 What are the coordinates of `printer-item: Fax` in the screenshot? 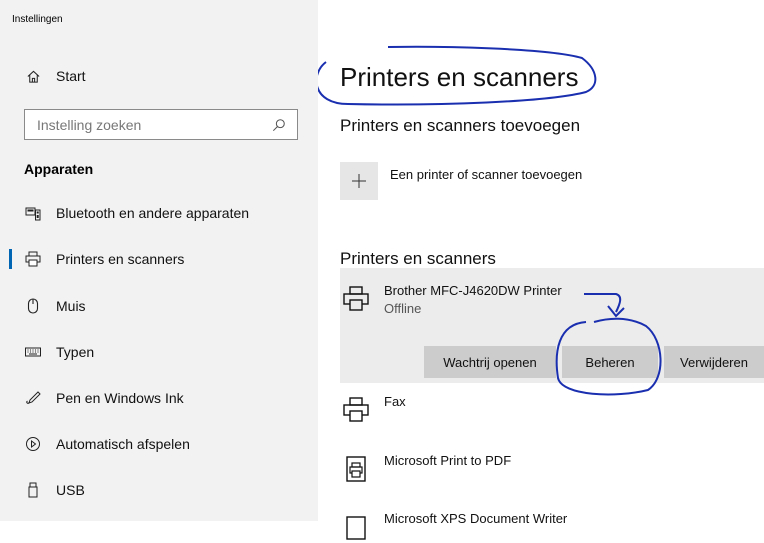 It's located at (373, 410).